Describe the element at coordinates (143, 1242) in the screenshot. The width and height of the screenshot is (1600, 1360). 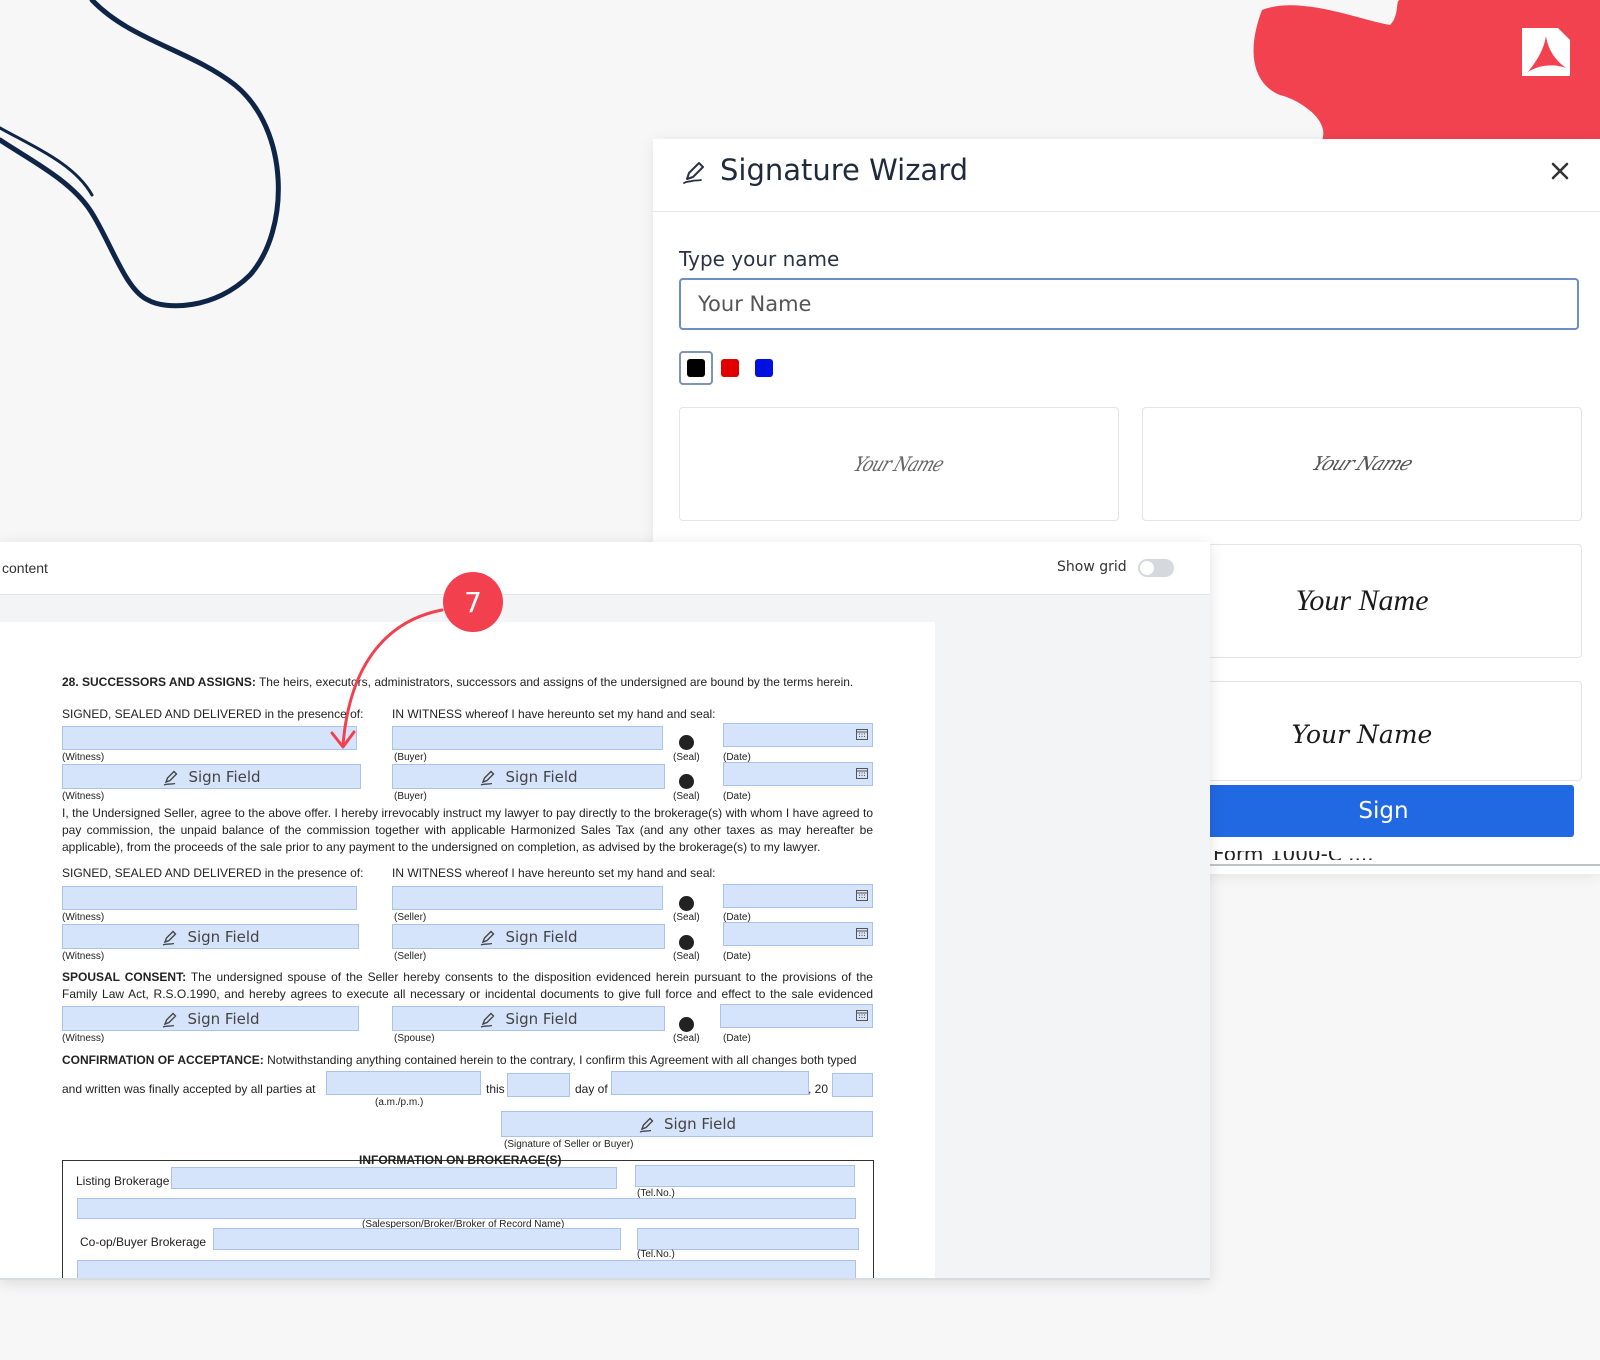
I see `coop-brokerage-label: Co-op/Buyer Brokerage` at that location.